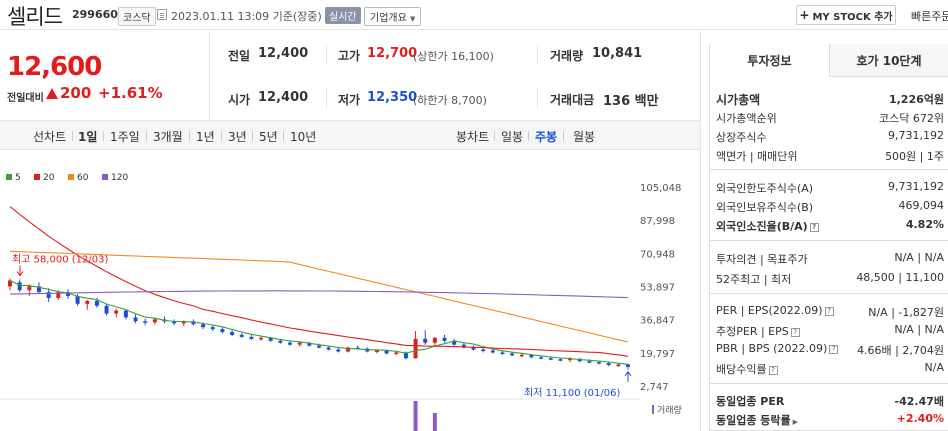 This screenshot has height=431, width=948. What do you see at coordinates (657, 288) in the screenshot?
I see `y-tick-label: 53,897` at bounding box center [657, 288].